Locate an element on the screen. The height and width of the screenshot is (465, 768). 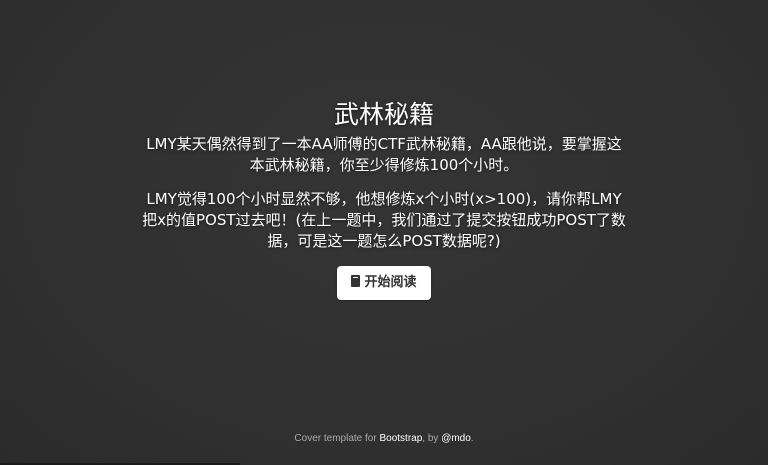
bootstrap-link: Bootstrap is located at coordinates (400, 438).